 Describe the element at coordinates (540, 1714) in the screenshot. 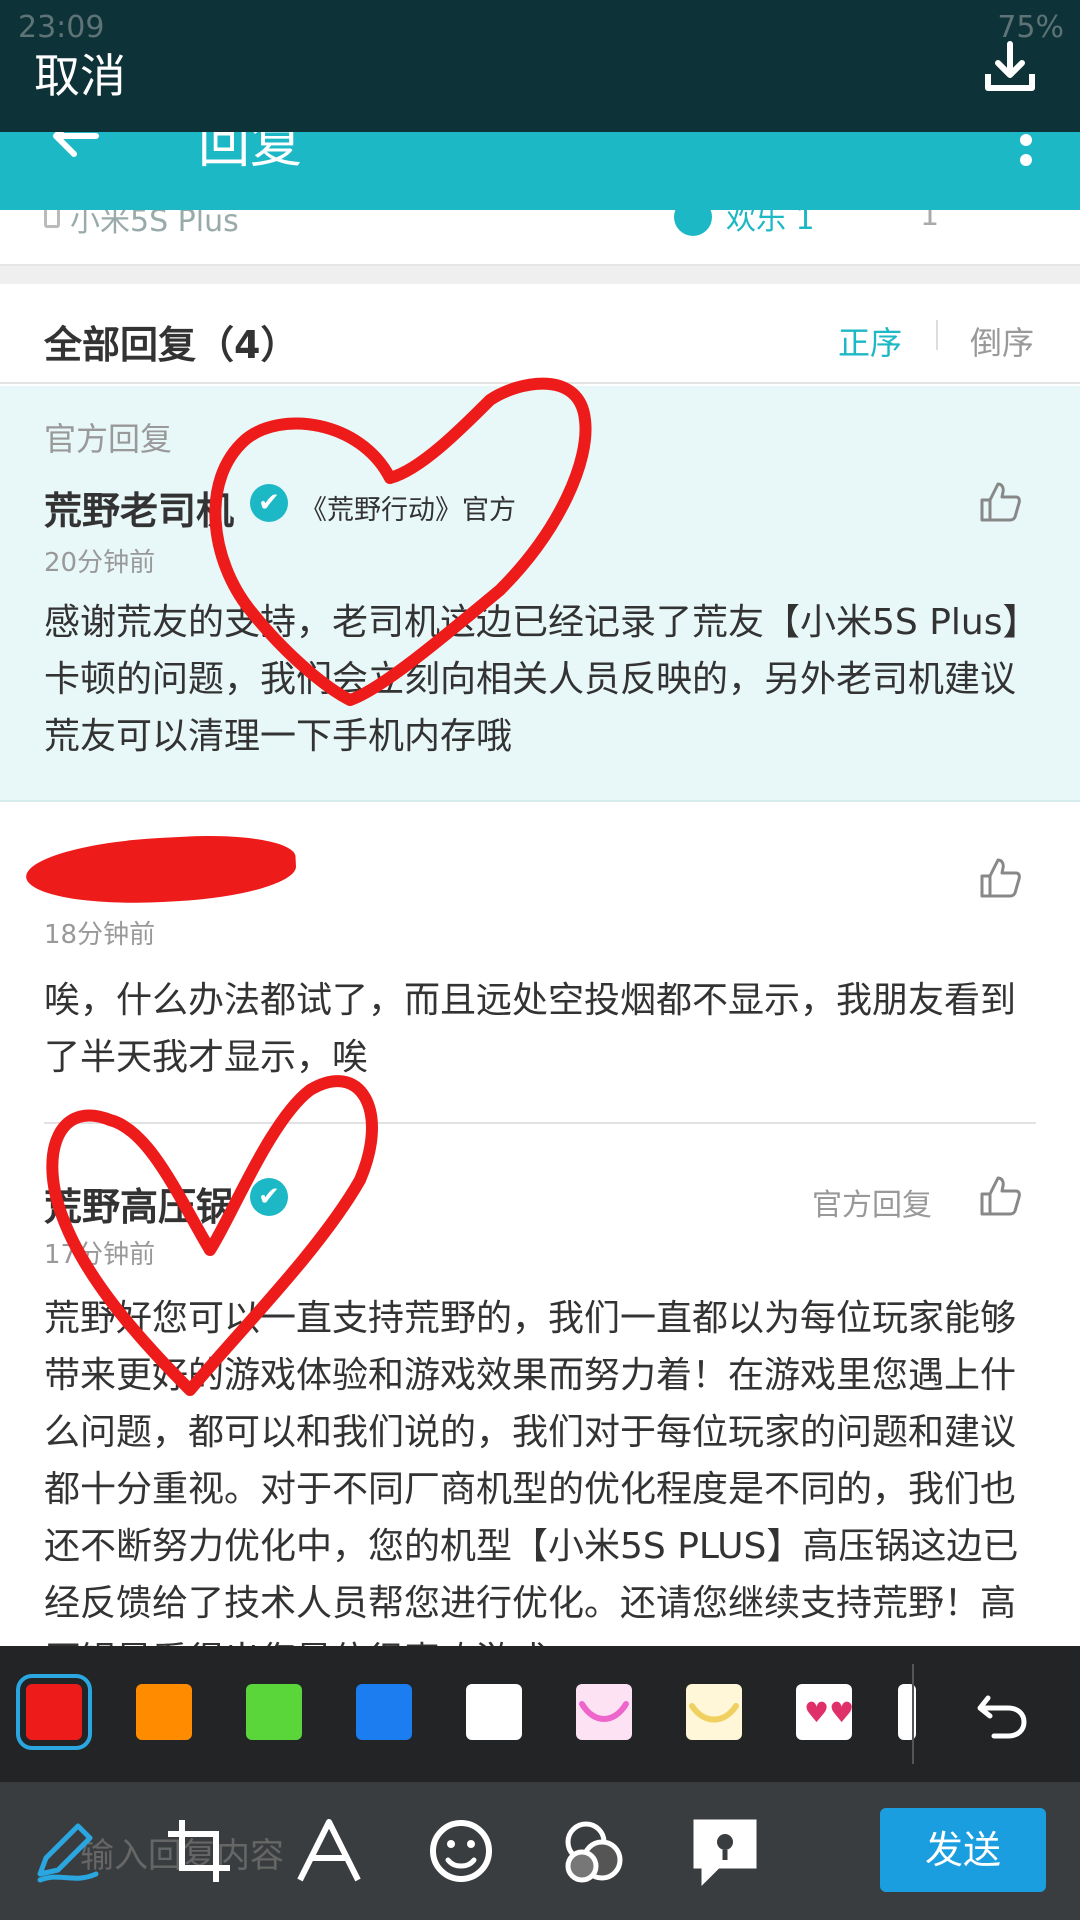

I see `color-picker-bar: ♥♥` at that location.